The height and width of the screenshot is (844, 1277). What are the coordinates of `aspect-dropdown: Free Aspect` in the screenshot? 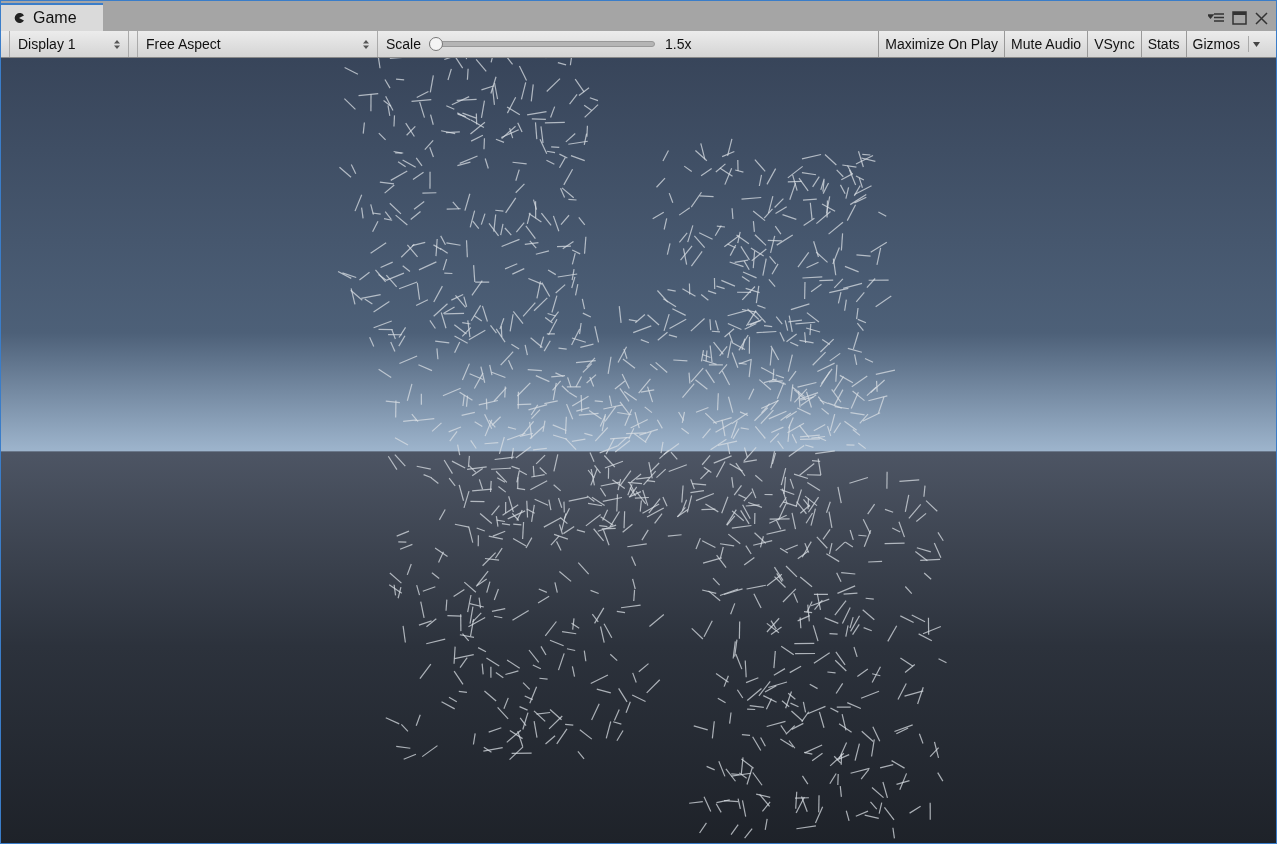 It's located at (257, 44).